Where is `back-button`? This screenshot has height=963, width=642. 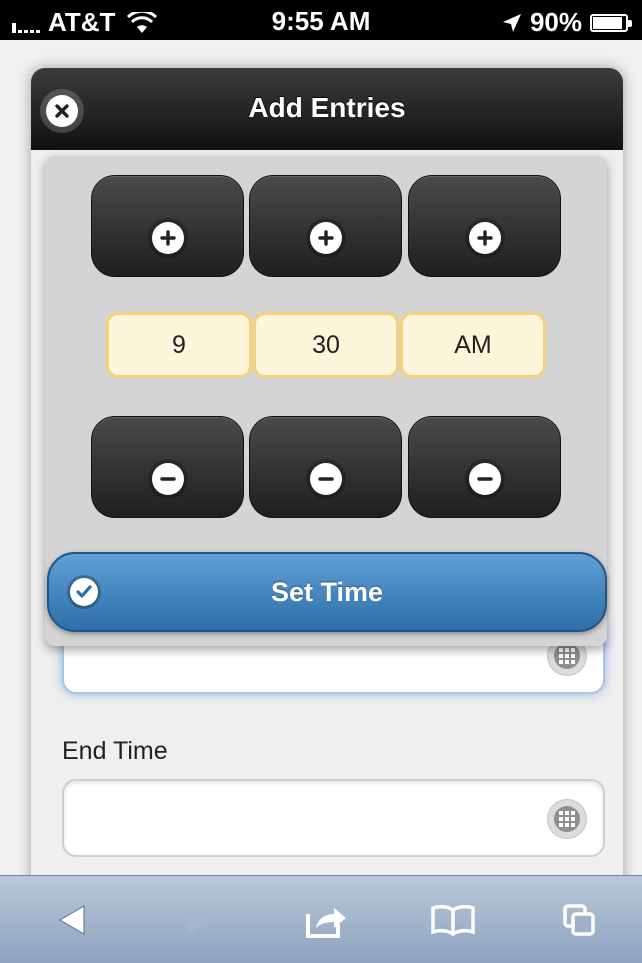 back-button is located at coordinates (72, 920).